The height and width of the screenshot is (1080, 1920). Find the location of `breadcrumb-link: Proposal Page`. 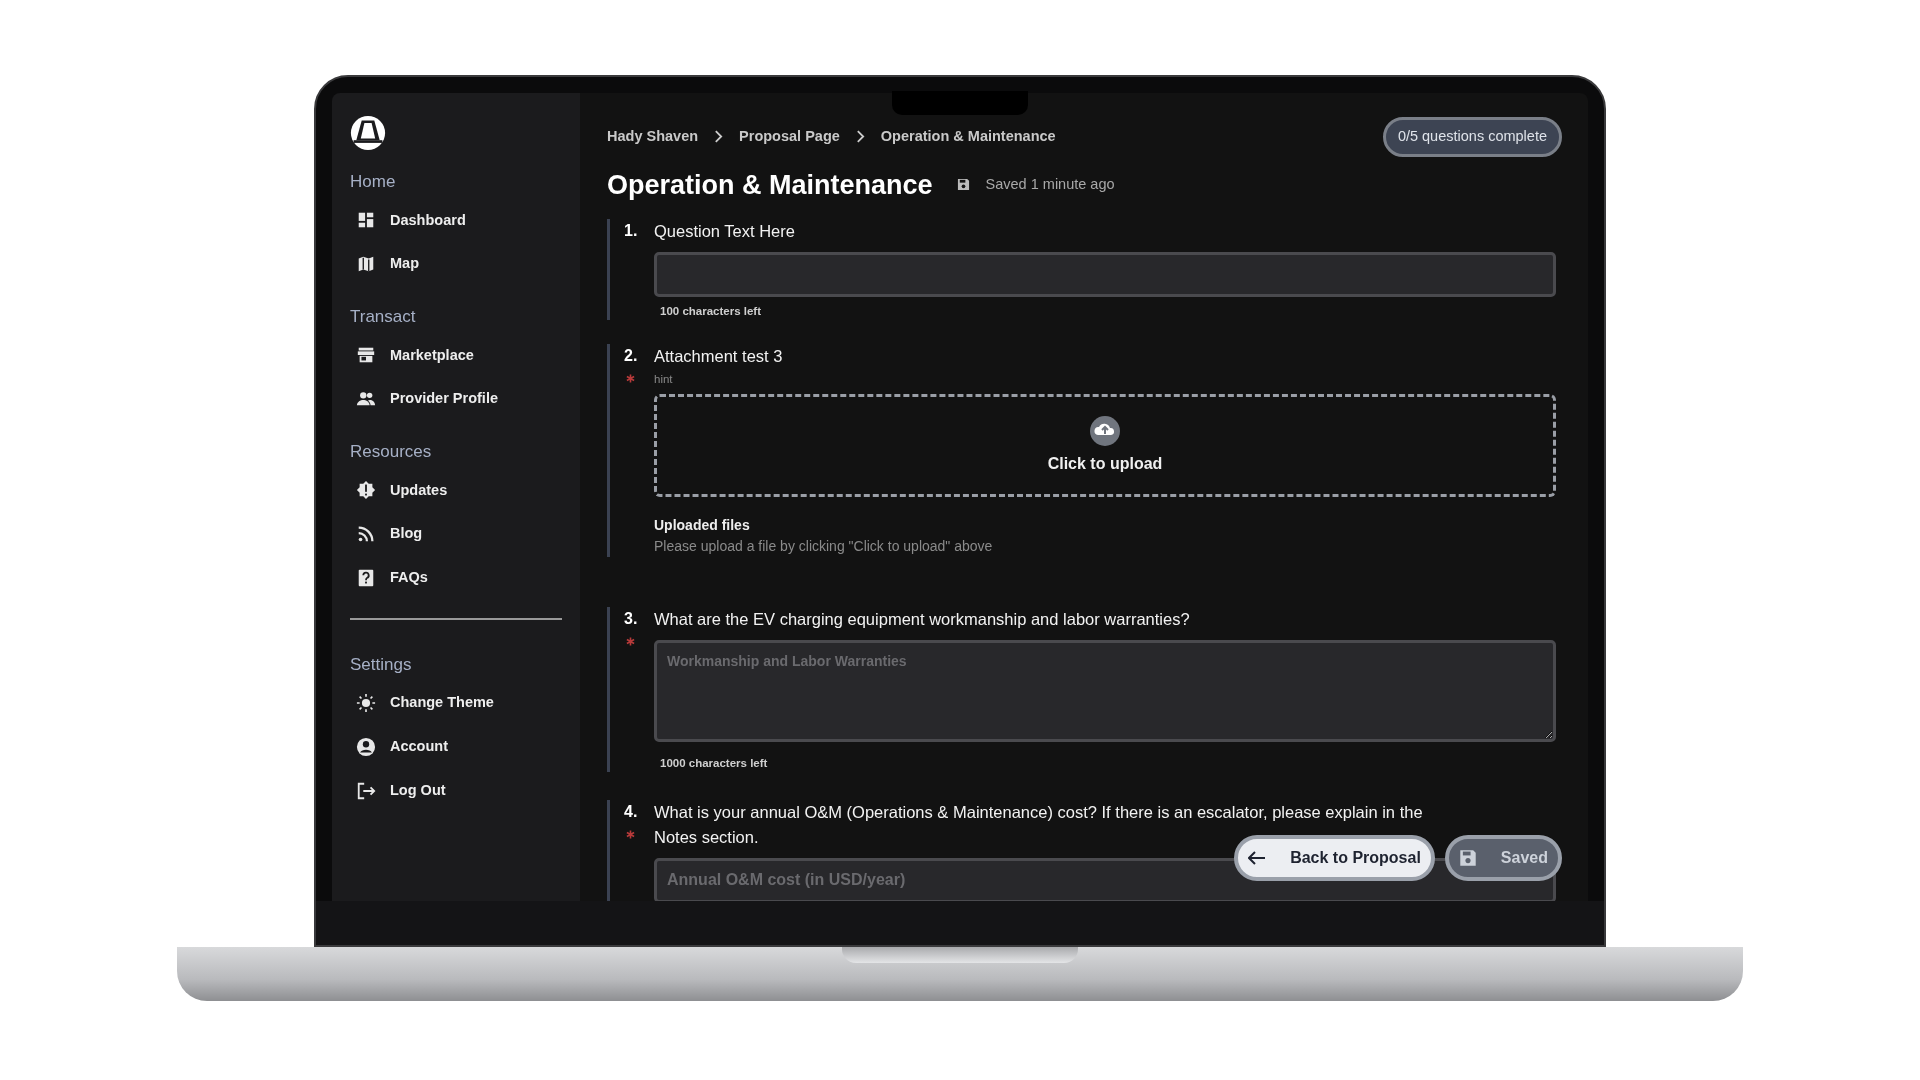

breadcrumb-link: Proposal Page is located at coordinates (789, 137).